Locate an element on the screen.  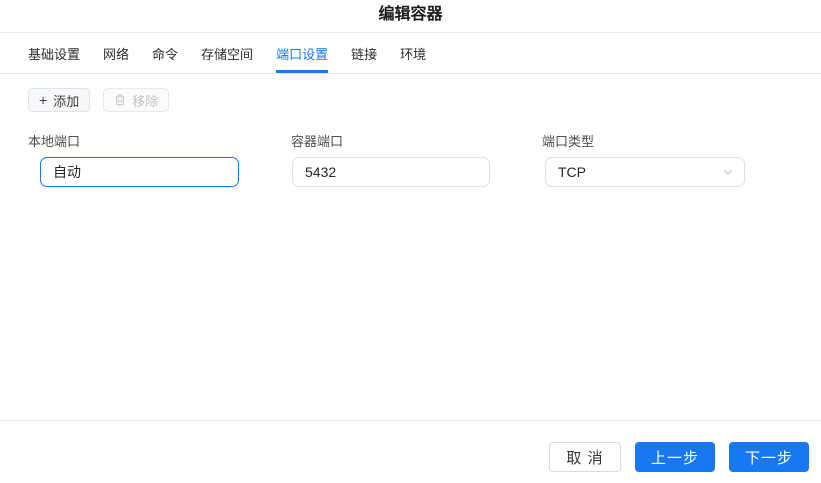
add-button-label: 添加 is located at coordinates (66, 101).